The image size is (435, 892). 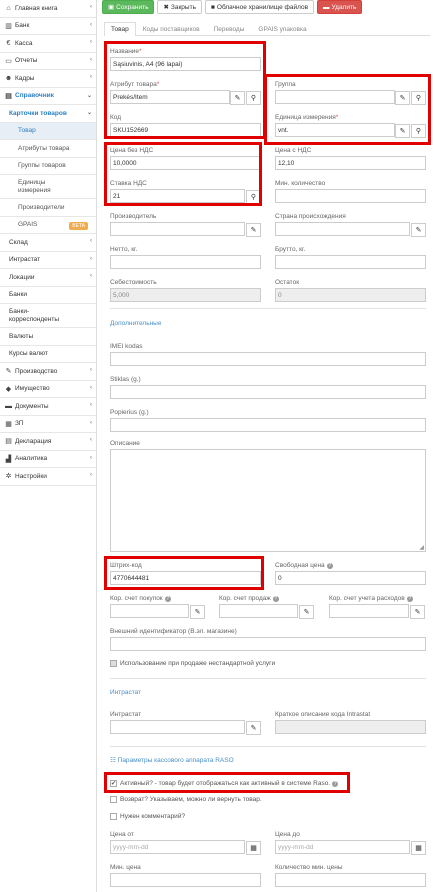 What do you see at coordinates (268, 359) in the screenshot?
I see `imei-input` at bounding box center [268, 359].